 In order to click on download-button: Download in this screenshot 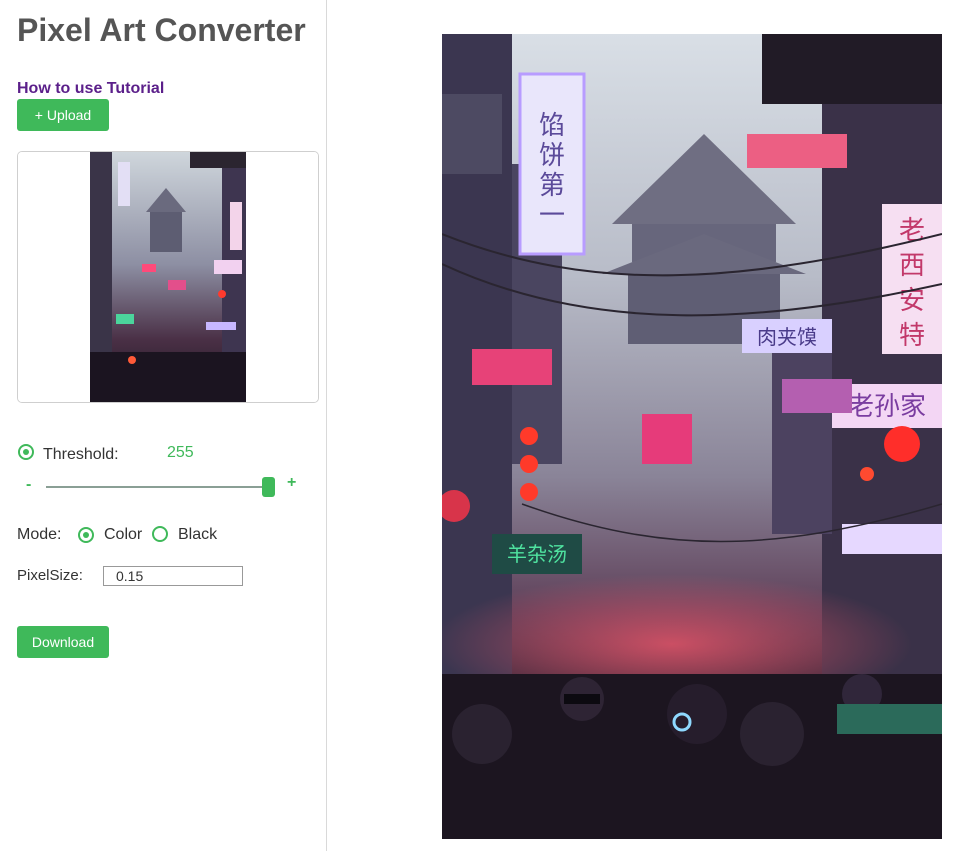, I will do `click(63, 642)`.